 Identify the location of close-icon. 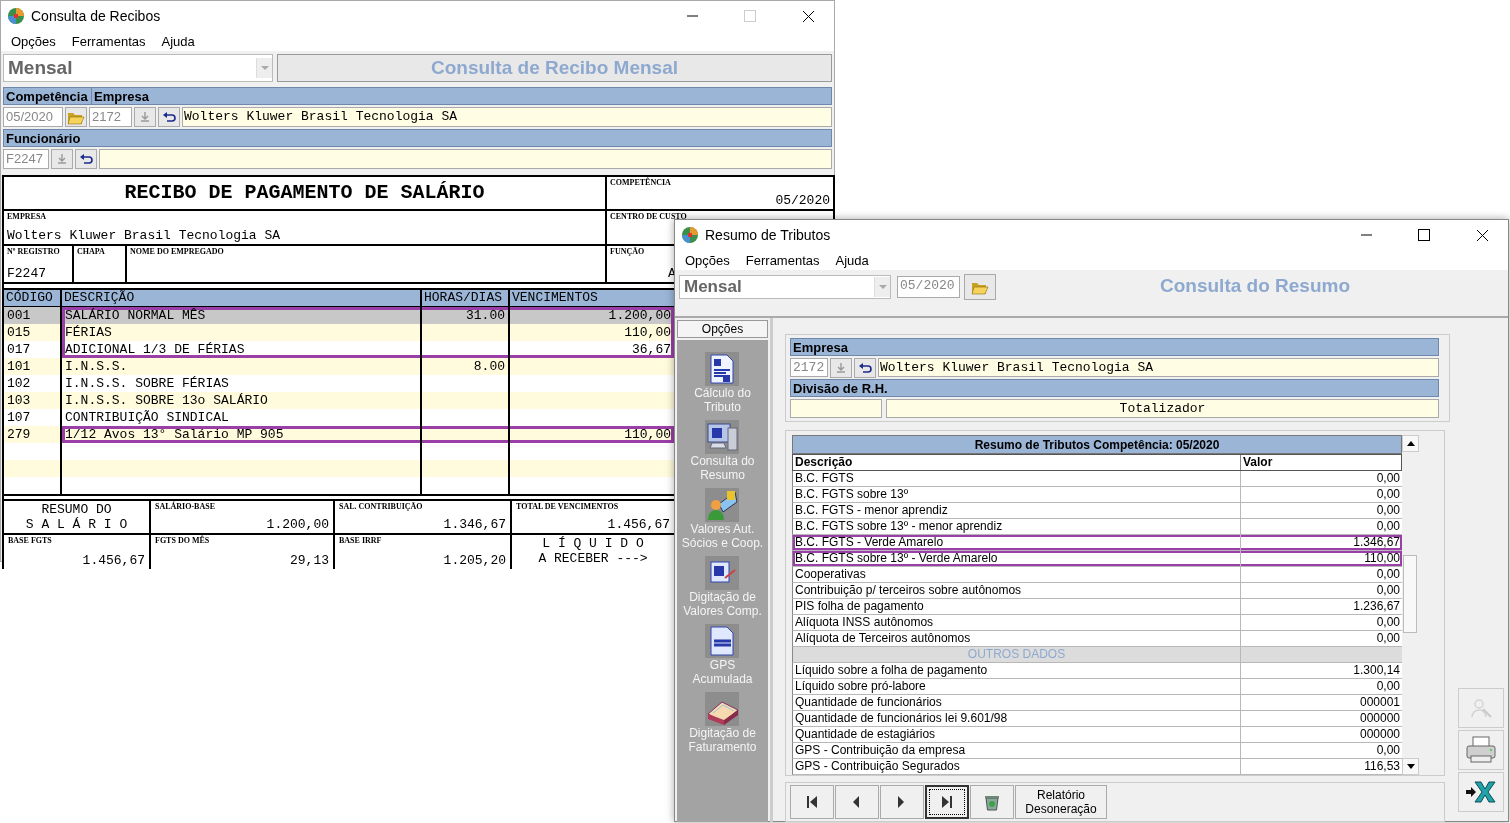
(1482, 235).